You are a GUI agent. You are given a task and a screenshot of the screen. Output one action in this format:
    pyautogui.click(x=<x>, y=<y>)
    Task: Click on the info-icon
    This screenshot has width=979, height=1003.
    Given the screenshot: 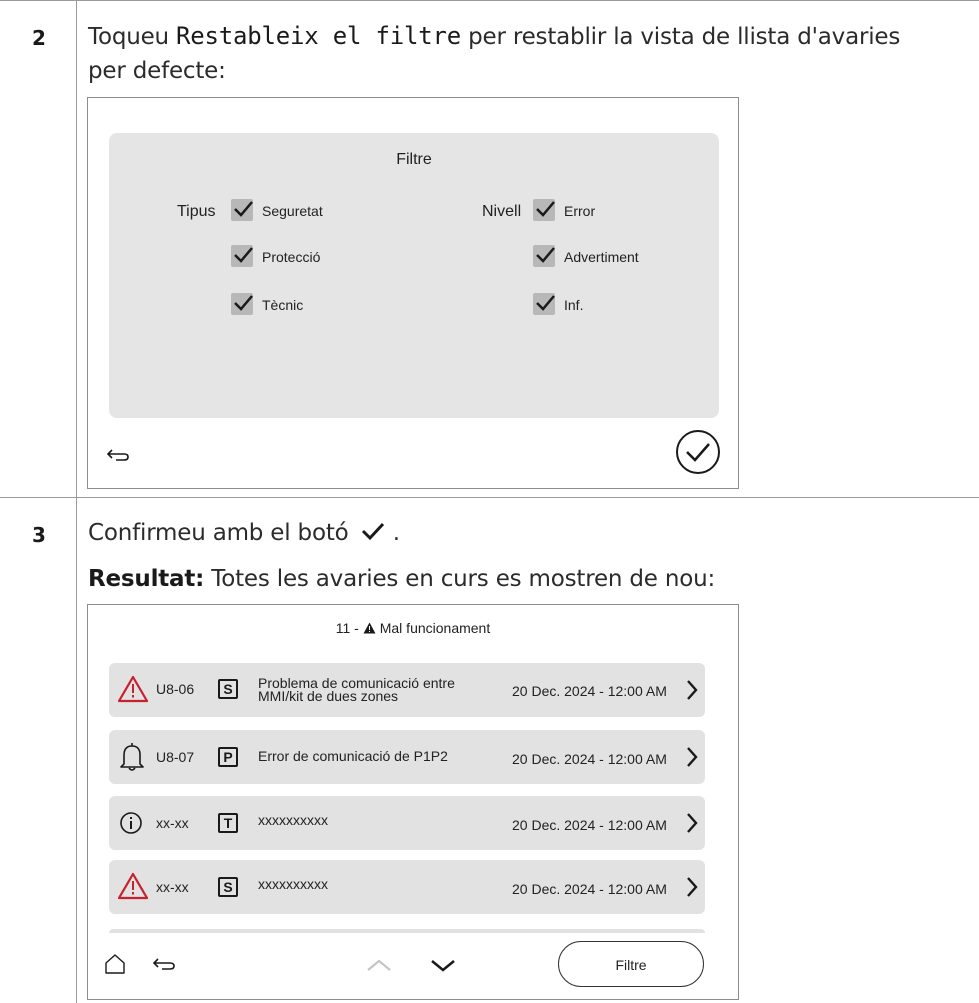 What is the action you would take?
    pyautogui.click(x=131, y=823)
    